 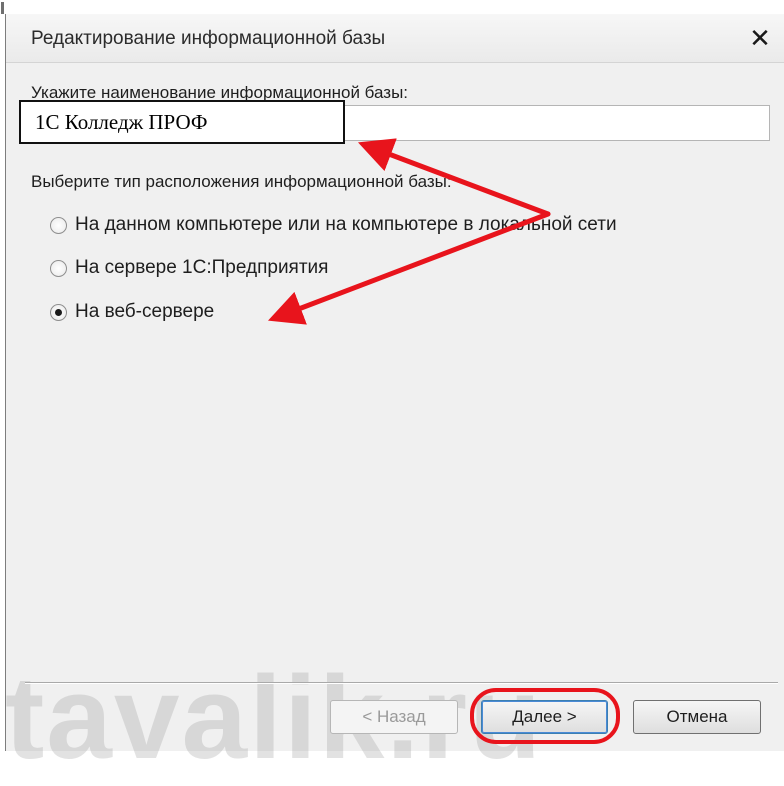 What do you see at coordinates (544, 717) in the screenshot?
I see `next-button: Далее >` at bounding box center [544, 717].